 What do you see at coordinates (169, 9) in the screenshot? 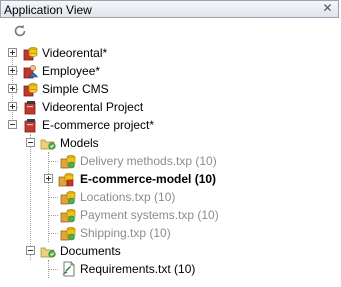
I see `panel-titlebar: Application View ✕` at bounding box center [169, 9].